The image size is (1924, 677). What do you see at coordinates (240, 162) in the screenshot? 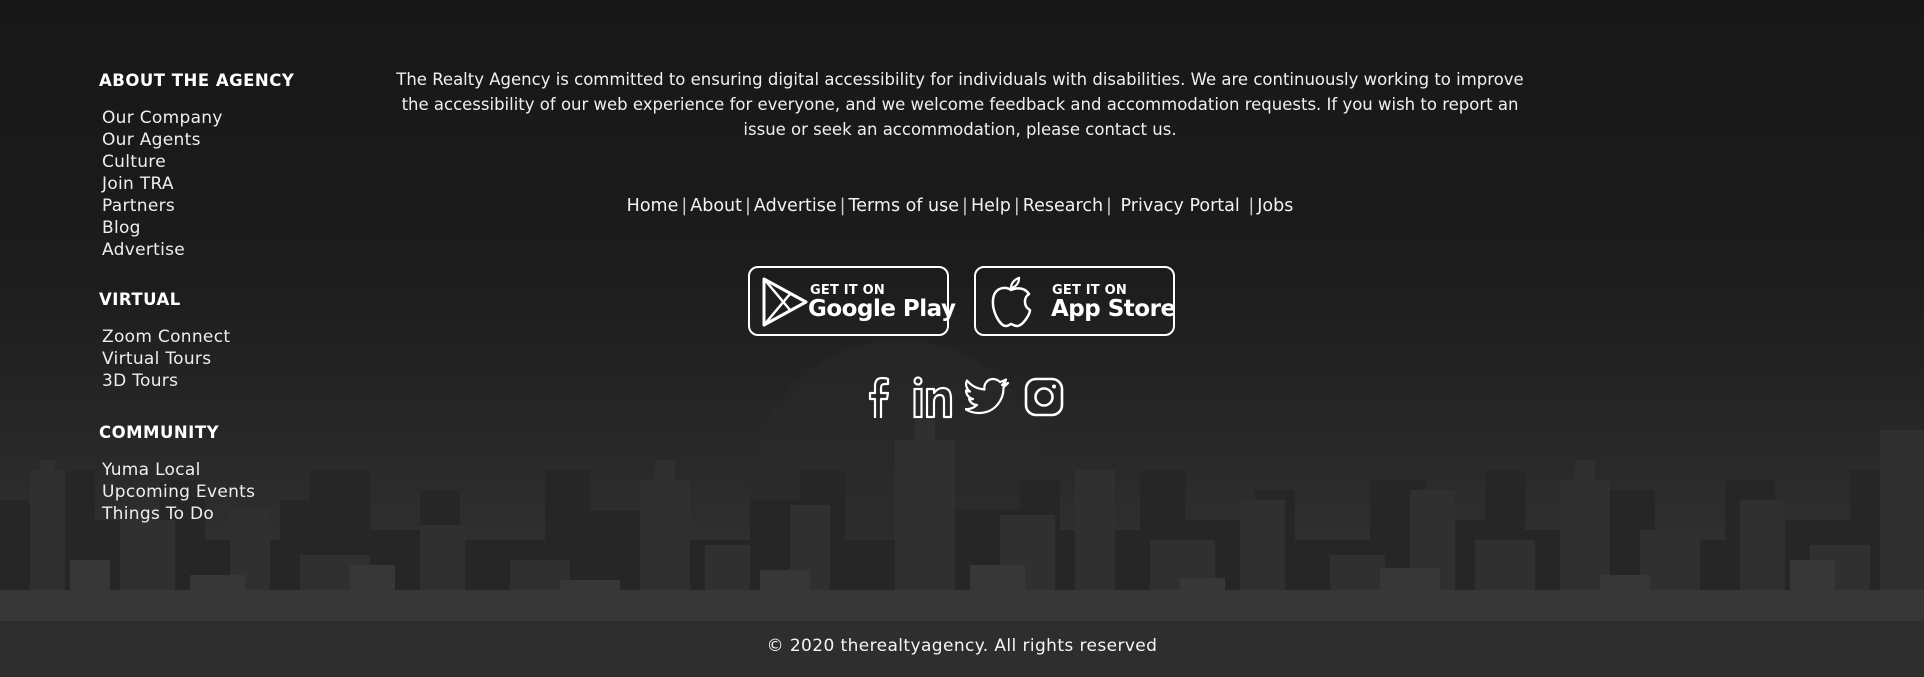
I see `link-culture: Culture` at bounding box center [240, 162].